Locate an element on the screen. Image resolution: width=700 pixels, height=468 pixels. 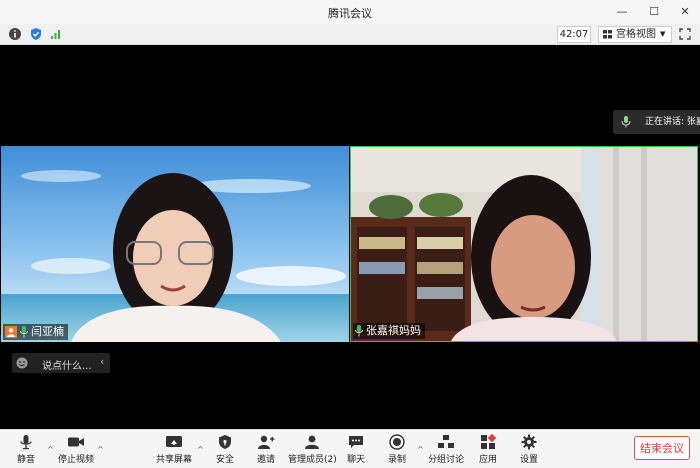
view-mode-dropdown: 宫格视图 ▼ is located at coordinates (635, 34).